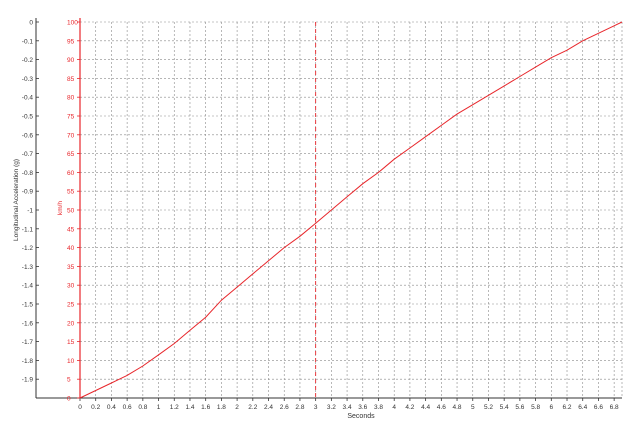  I want to click on speed-tick-label: 25, so click(71, 305).